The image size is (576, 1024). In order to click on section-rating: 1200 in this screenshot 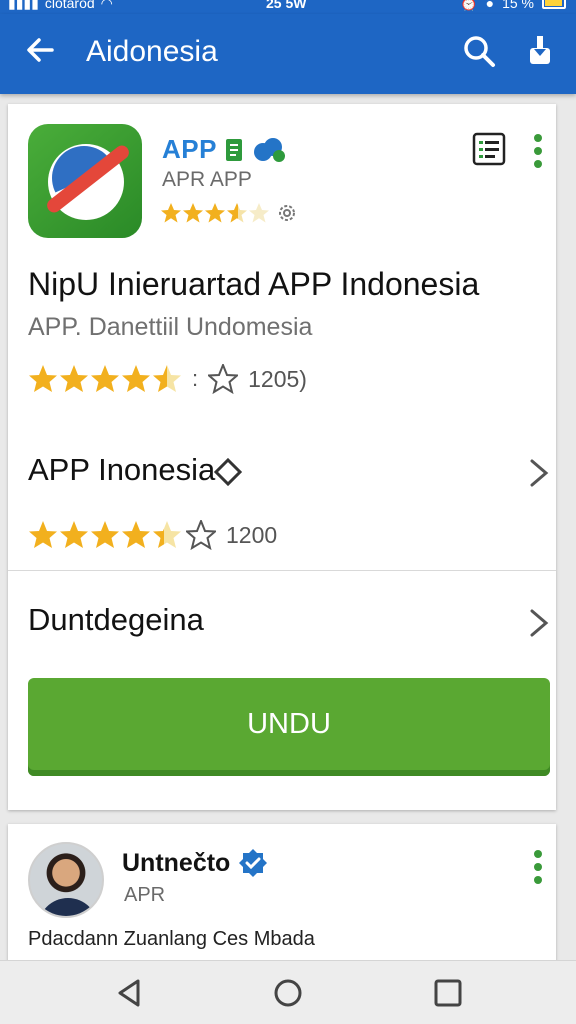, I will do `click(152, 535)`.